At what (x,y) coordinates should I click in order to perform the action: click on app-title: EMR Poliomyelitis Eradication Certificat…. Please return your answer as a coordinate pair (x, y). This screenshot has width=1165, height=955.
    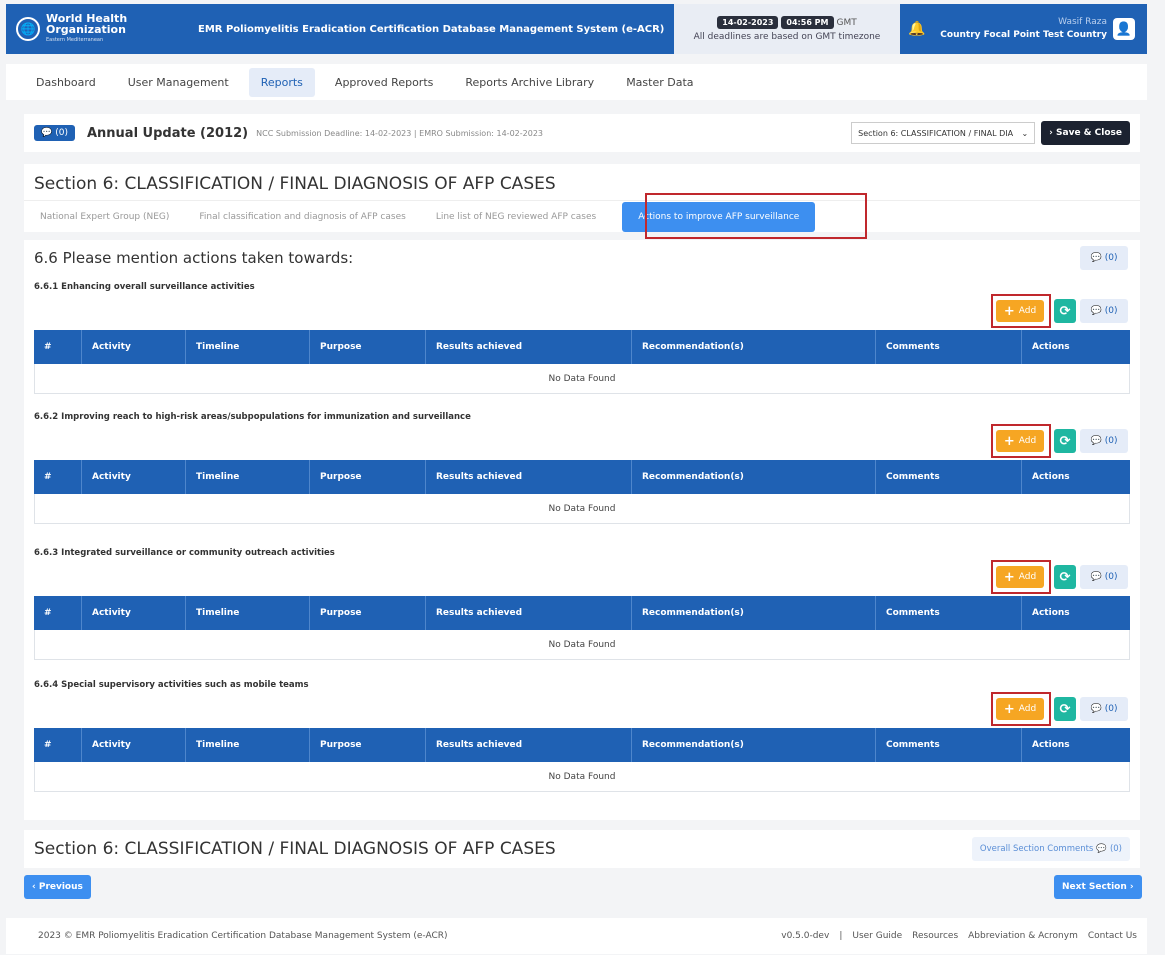
    Looking at the image, I should click on (431, 29).